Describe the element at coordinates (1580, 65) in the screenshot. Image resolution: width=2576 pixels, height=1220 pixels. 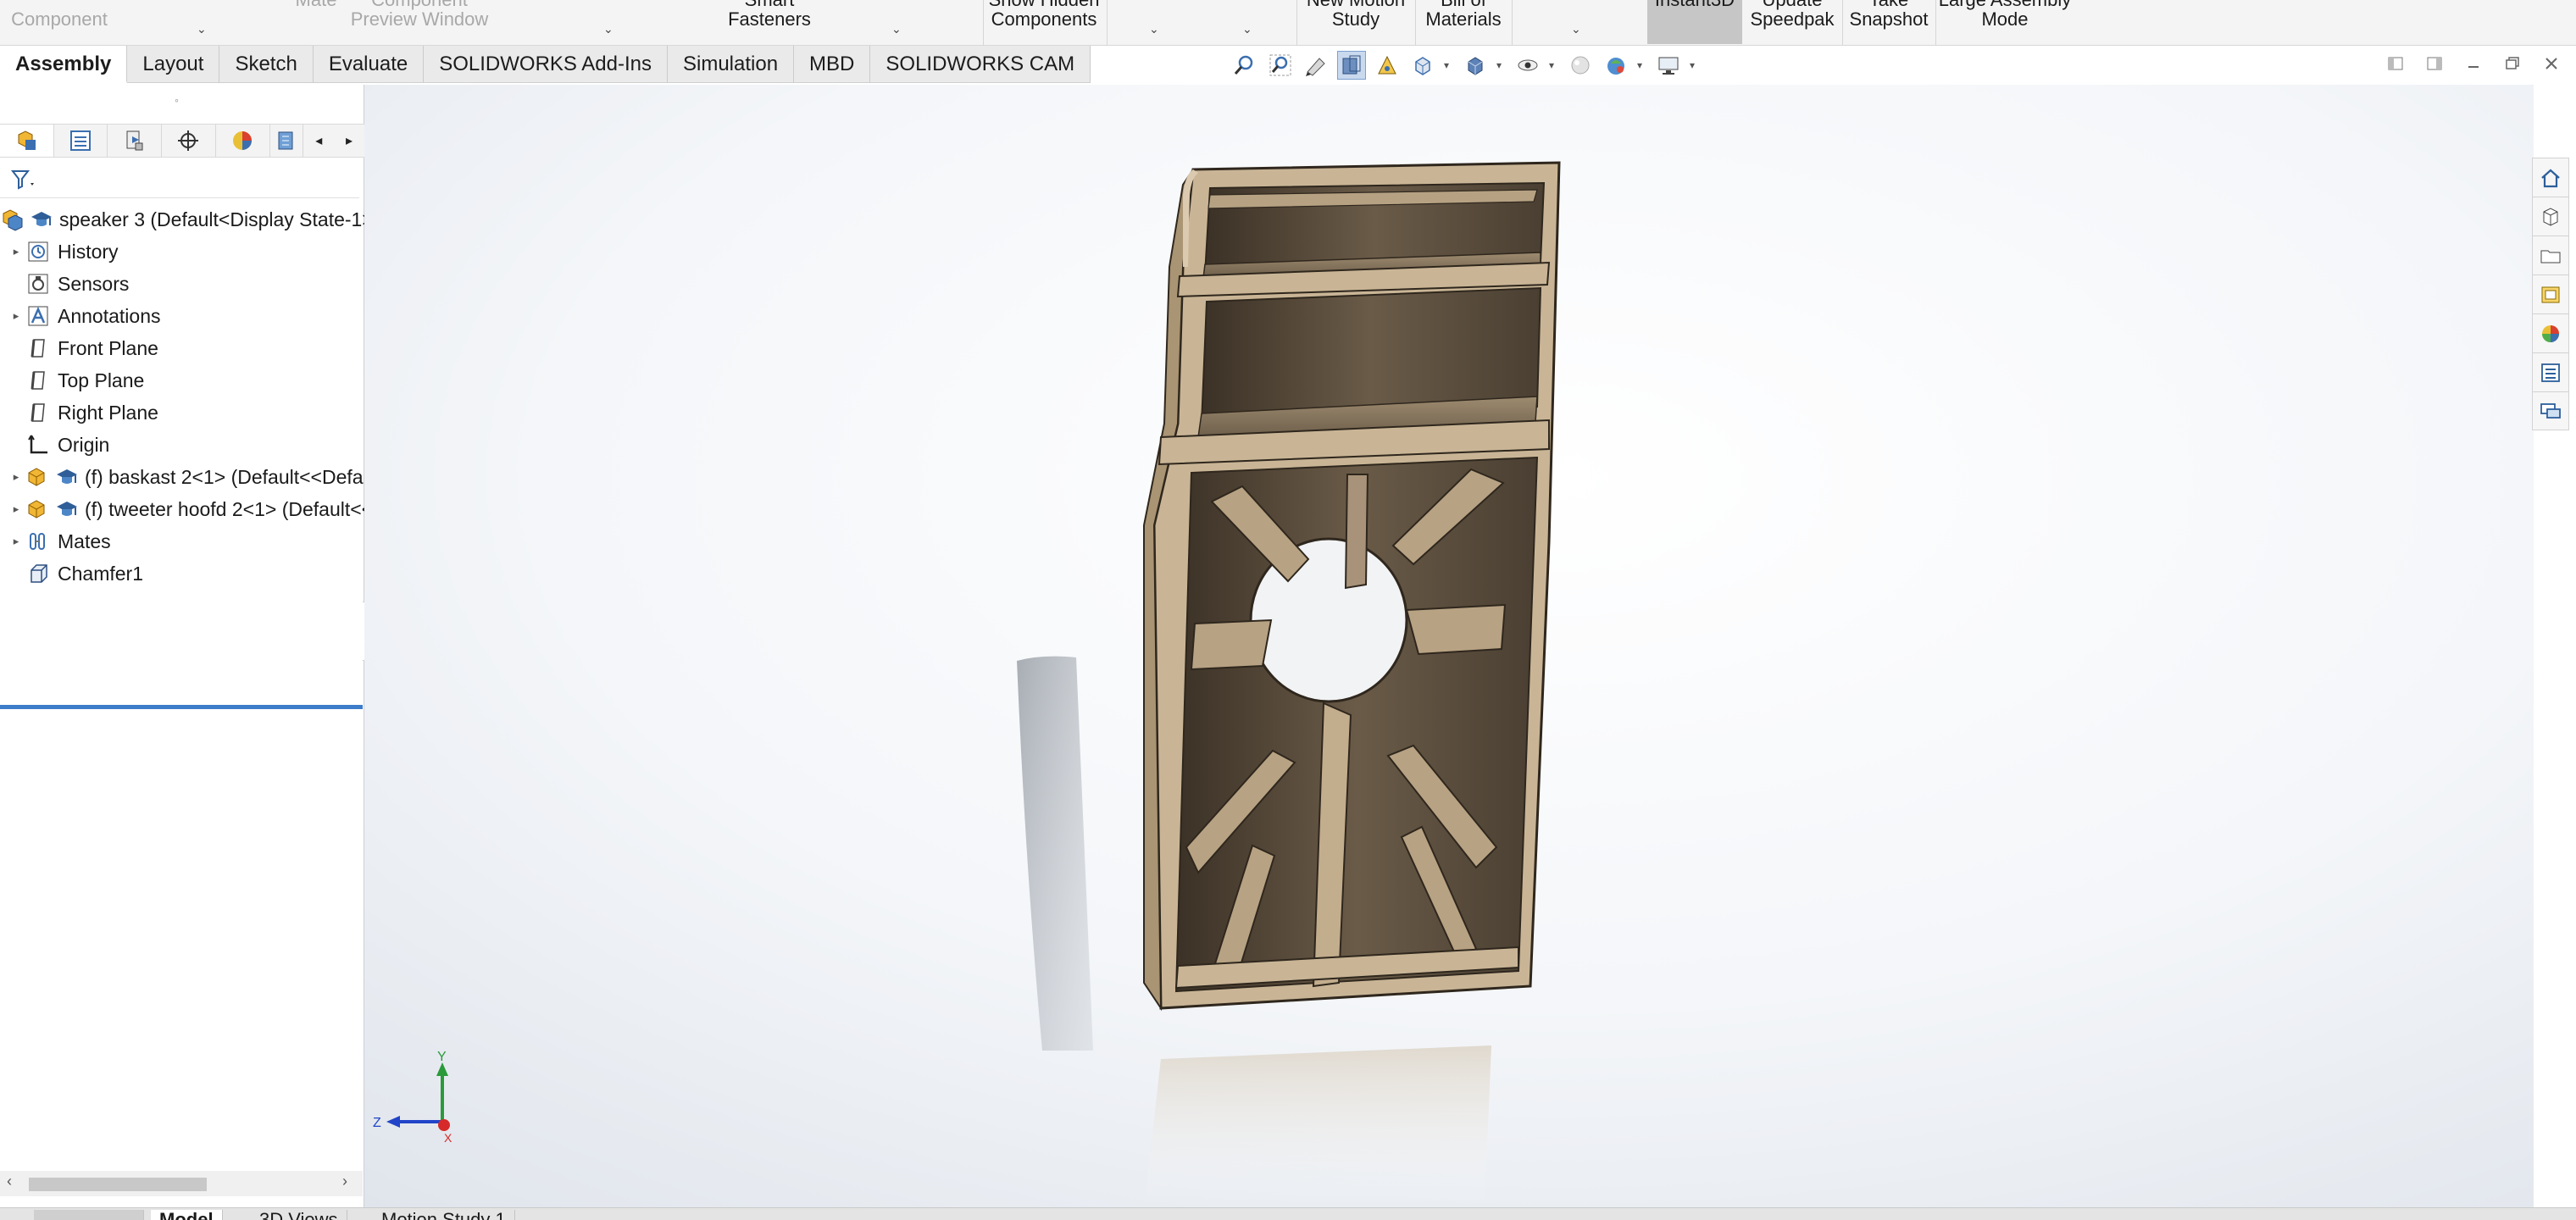
I see `edit-appearance-icon` at that location.